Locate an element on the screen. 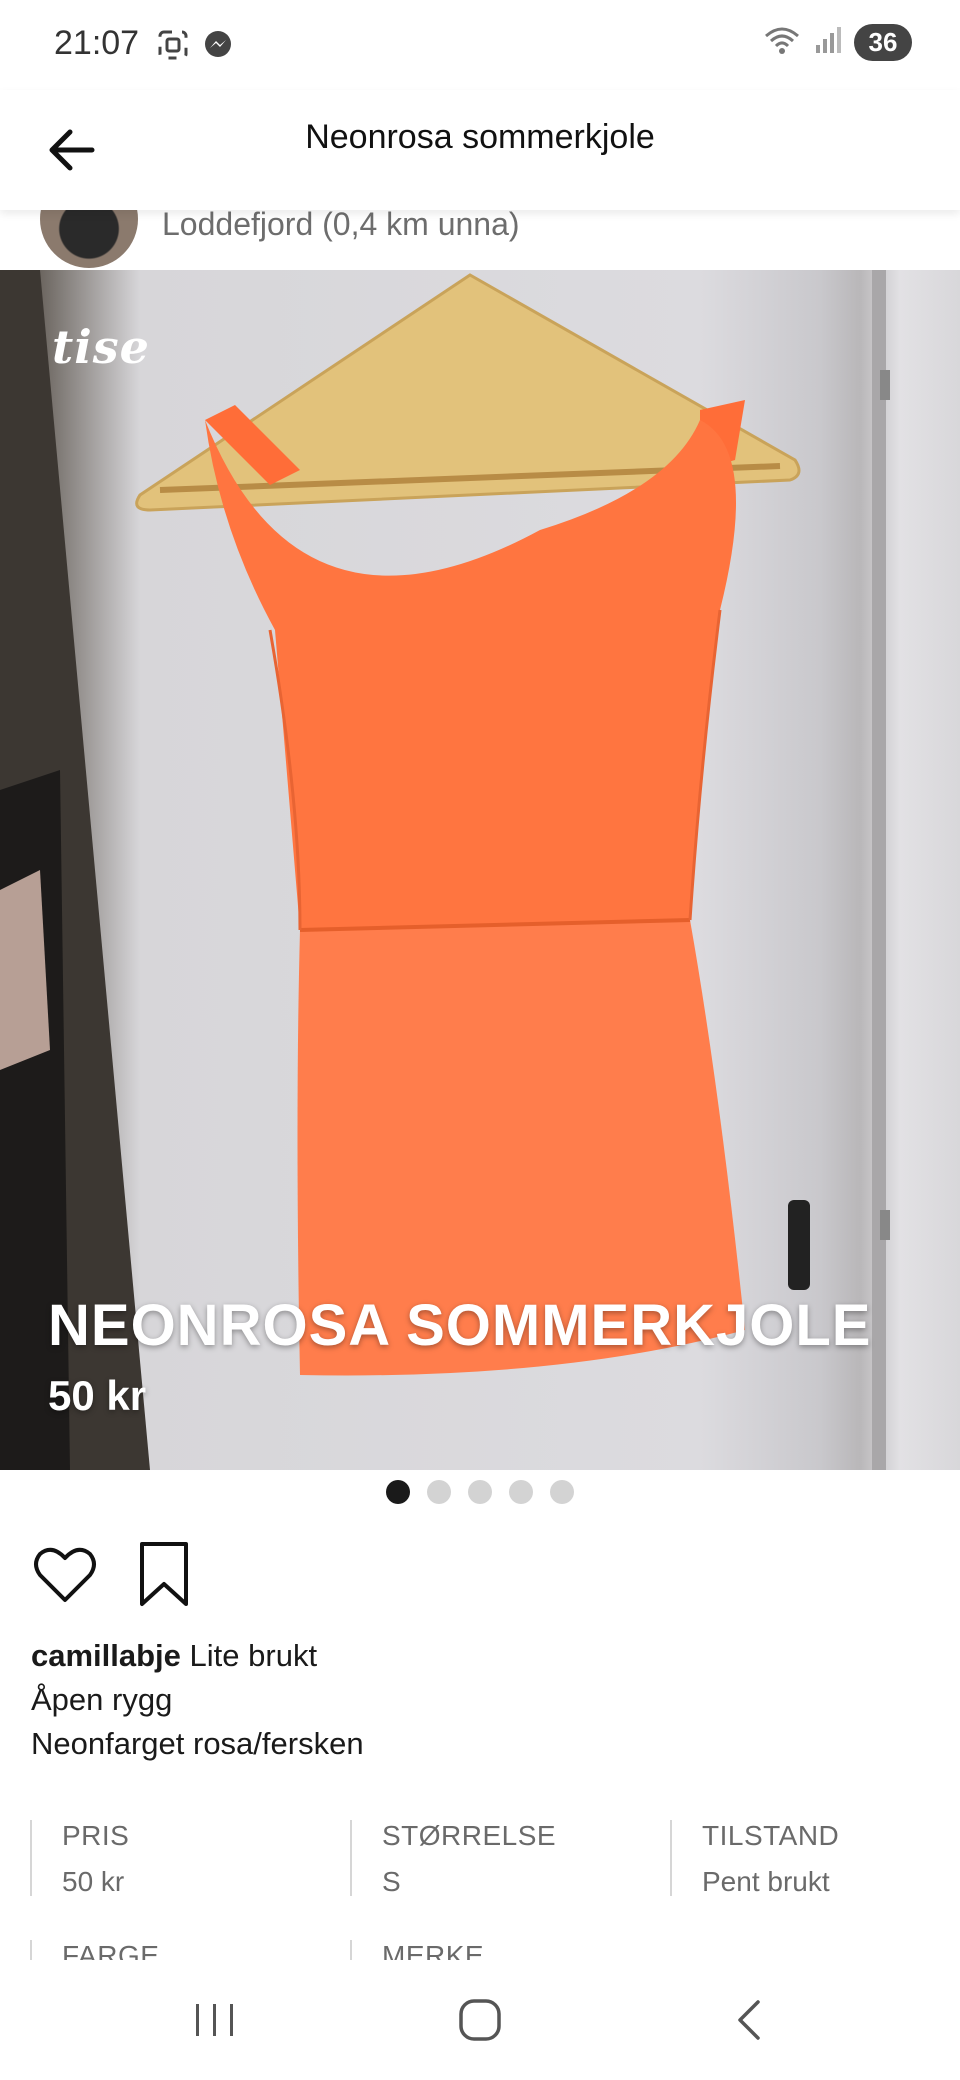  description-line: Neonfarget rosa/fersken is located at coordinates (197, 1743).